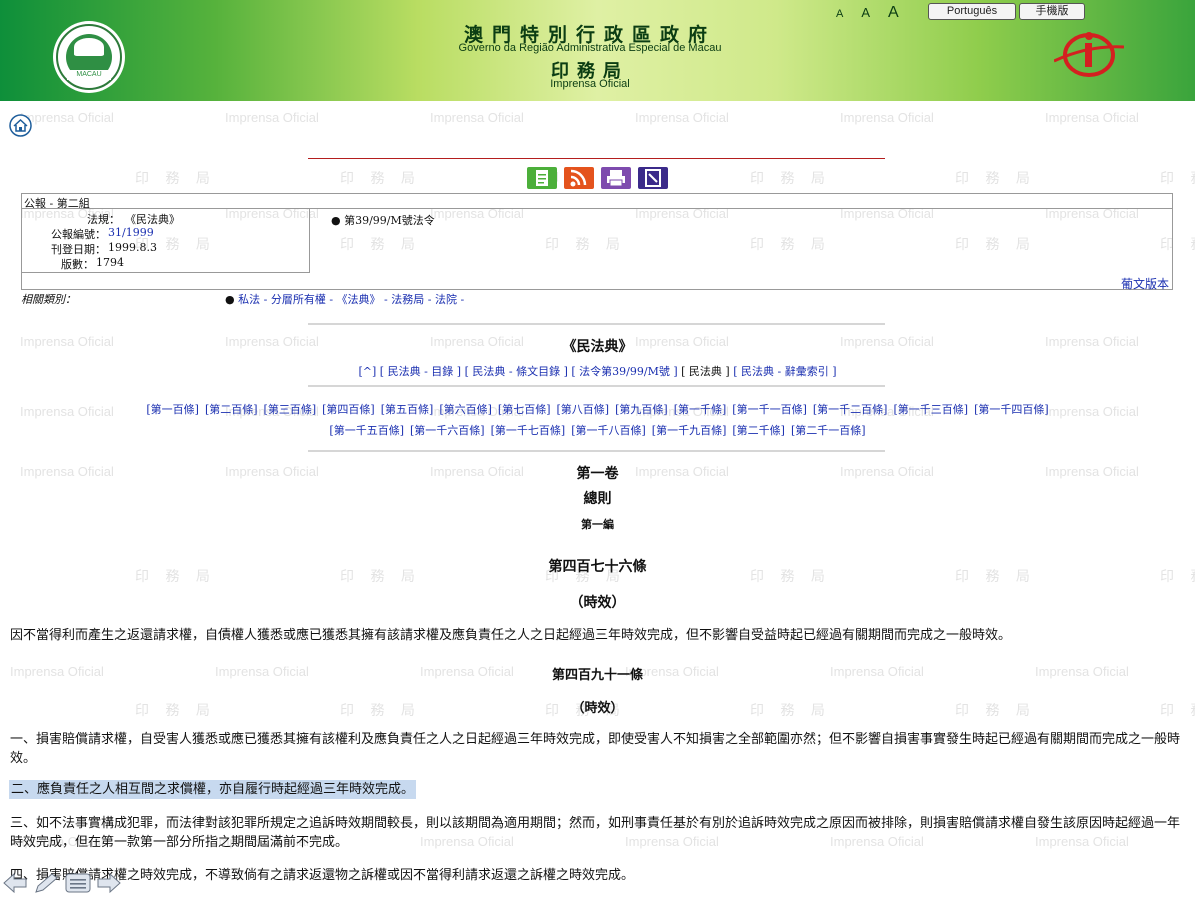 The height and width of the screenshot is (898, 1195). Describe the element at coordinates (972, 11) in the screenshot. I see `portuguese-button: Português` at that location.